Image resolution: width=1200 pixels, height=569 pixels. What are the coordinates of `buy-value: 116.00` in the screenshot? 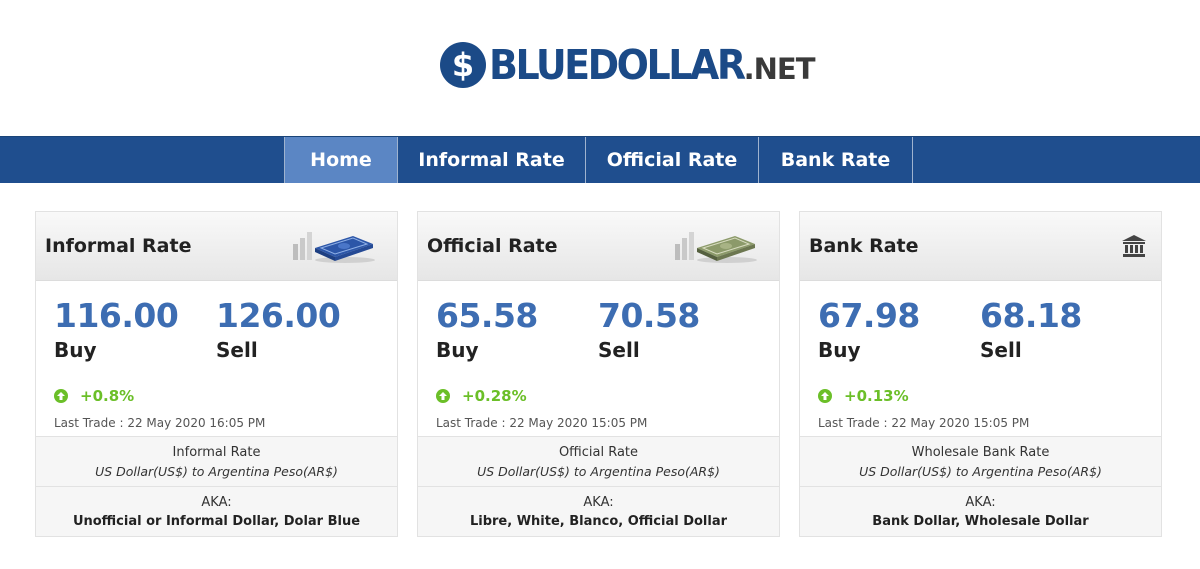 It's located at (116, 315).